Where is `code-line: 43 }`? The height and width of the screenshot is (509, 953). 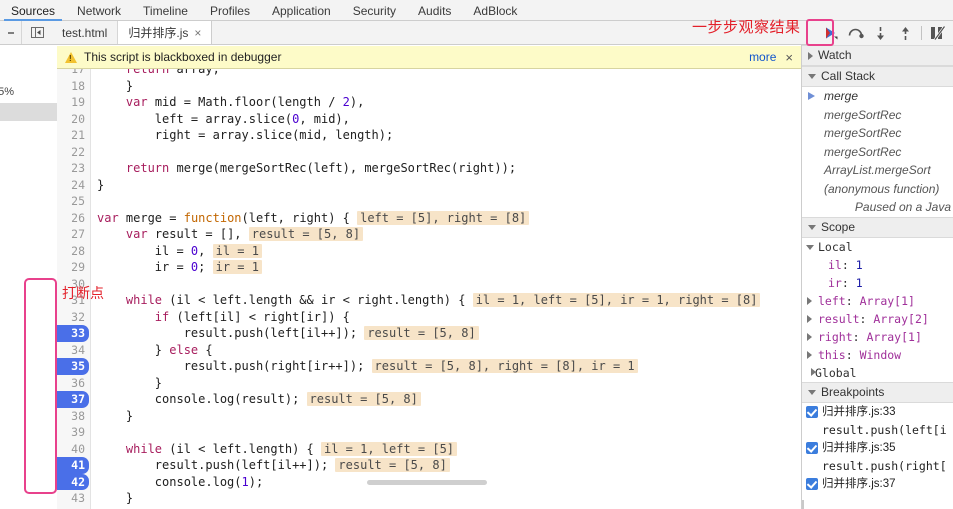 code-line: 43 } is located at coordinates (429, 498).